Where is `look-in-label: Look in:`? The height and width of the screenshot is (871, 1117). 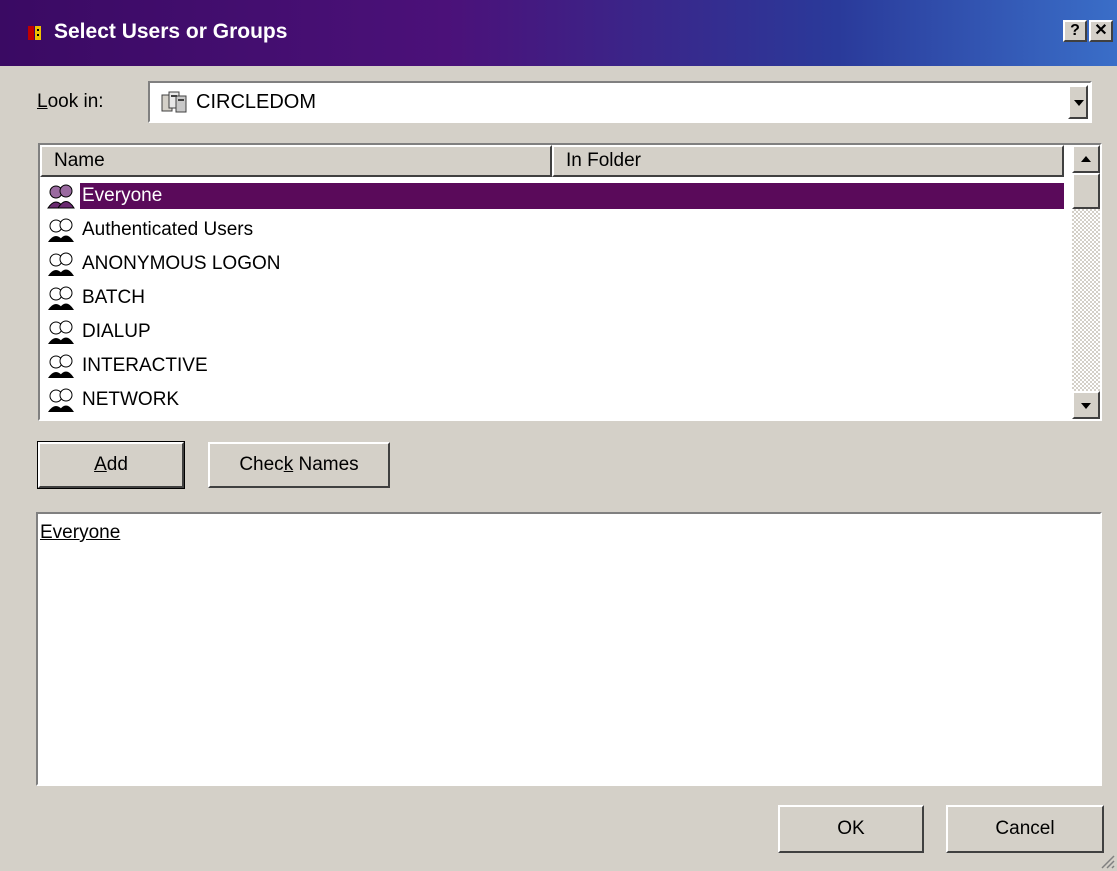 look-in-label: Look in: is located at coordinates (70, 101).